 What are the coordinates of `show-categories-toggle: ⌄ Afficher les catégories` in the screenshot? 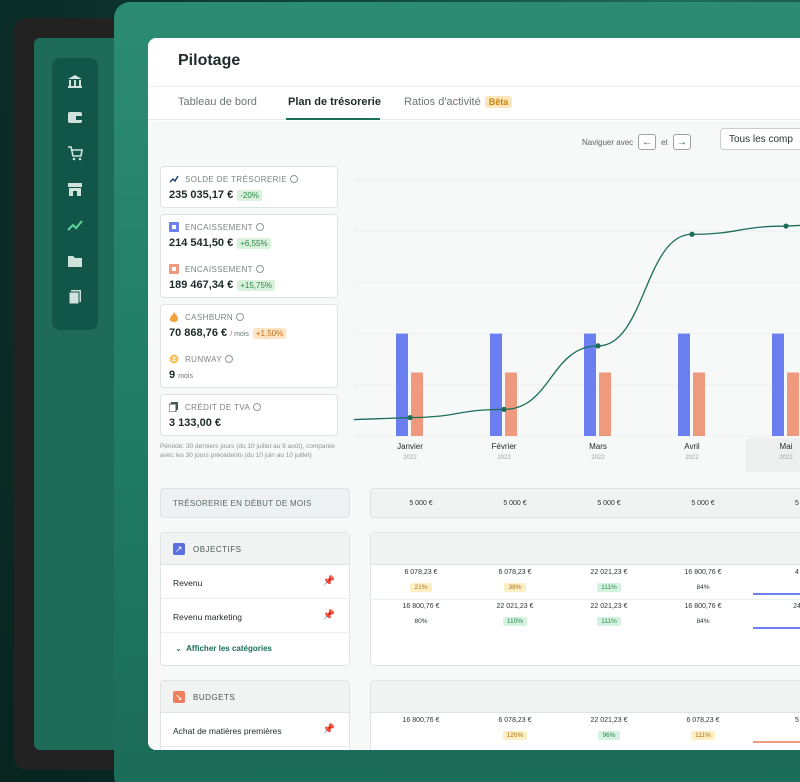 It's located at (255, 649).